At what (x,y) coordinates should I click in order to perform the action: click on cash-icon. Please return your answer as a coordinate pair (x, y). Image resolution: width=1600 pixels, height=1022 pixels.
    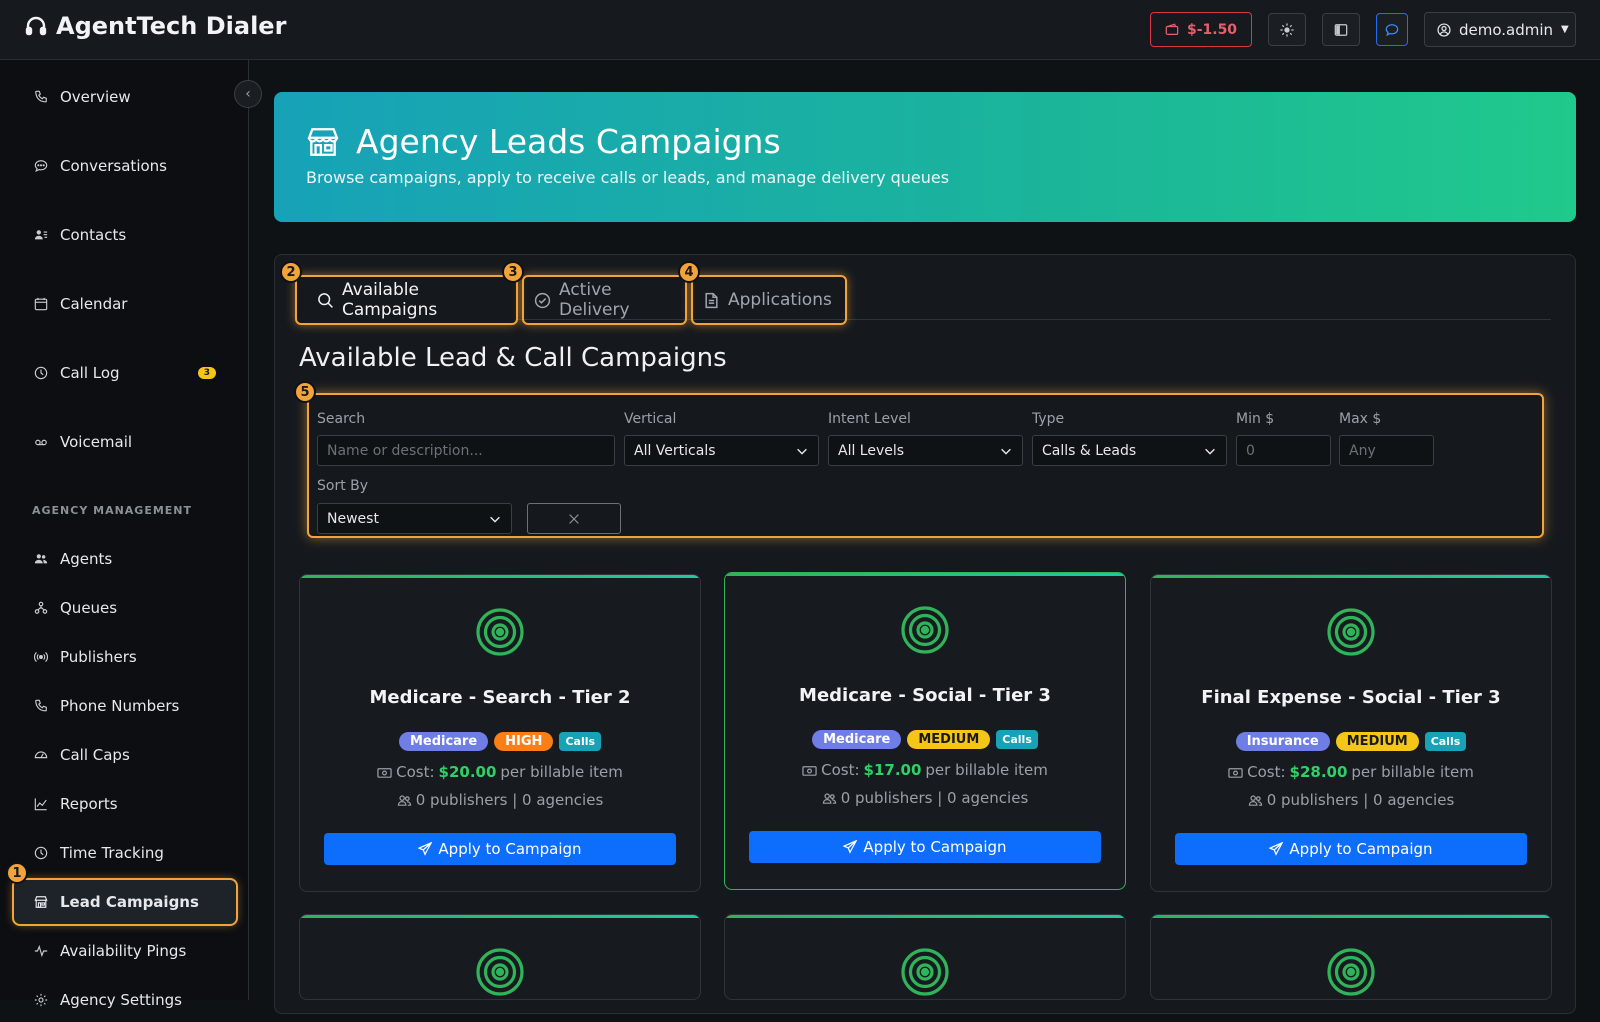
    Looking at the image, I should click on (384, 772).